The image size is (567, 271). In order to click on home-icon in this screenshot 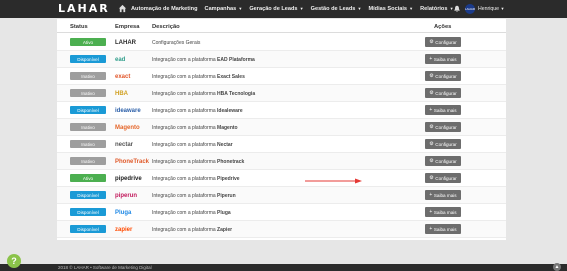, I will do `click(122, 8)`.